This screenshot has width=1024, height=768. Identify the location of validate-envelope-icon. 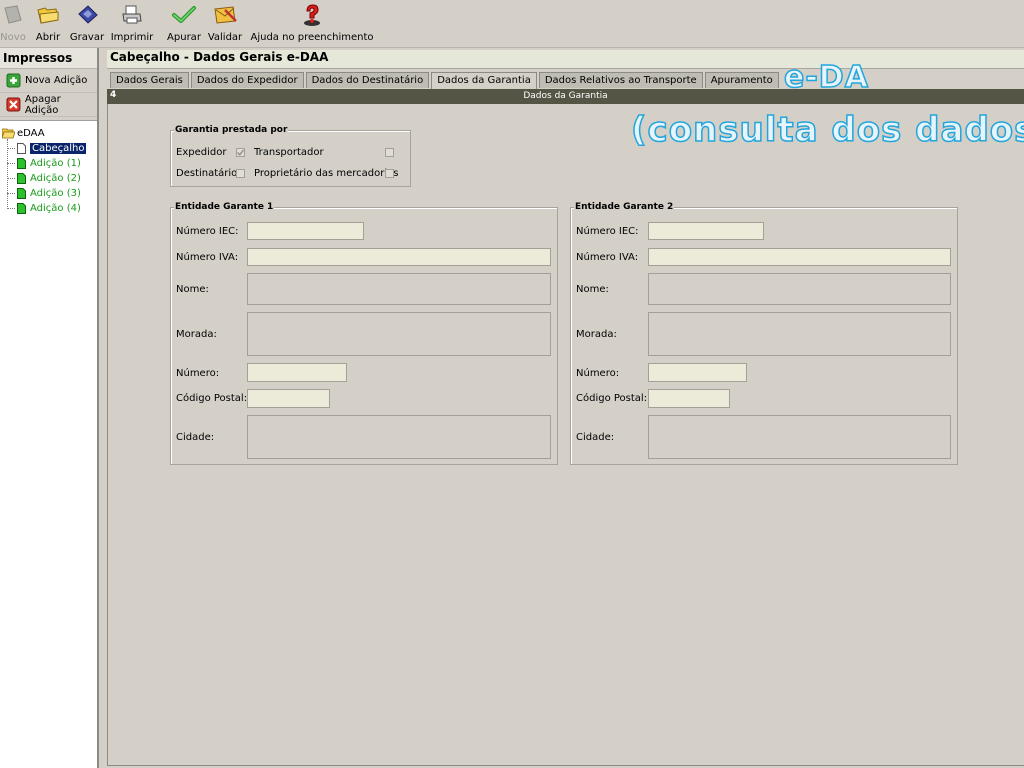
(225, 15).